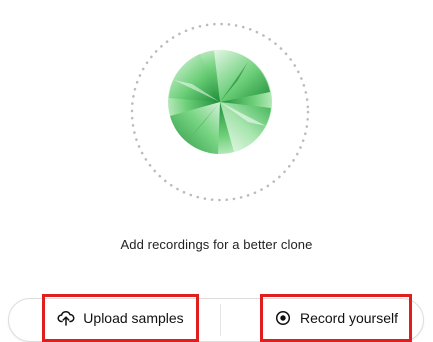 The width and height of the screenshot is (433, 342). I want to click on action-divider, so click(220, 320).